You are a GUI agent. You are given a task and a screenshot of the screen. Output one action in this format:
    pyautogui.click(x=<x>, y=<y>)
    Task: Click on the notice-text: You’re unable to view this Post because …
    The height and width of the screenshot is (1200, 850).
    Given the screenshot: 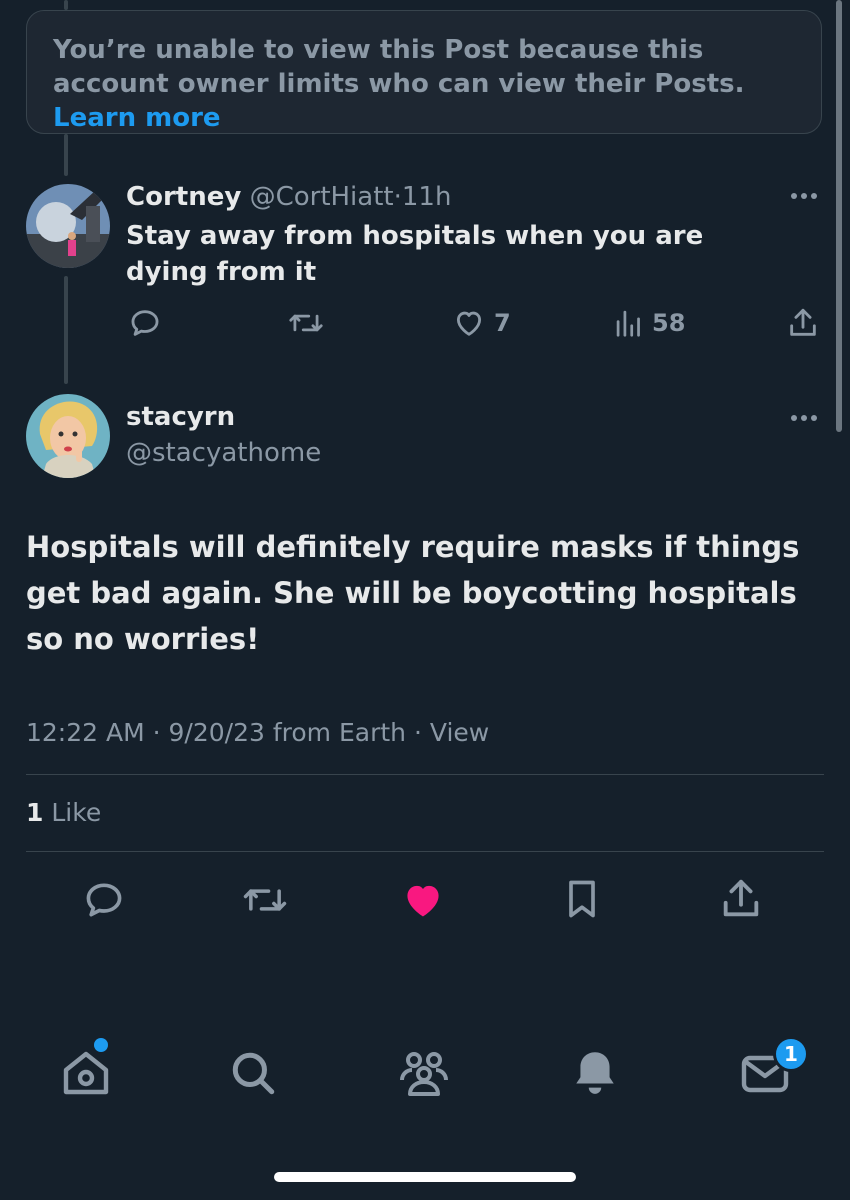 What is the action you would take?
    pyautogui.click(x=399, y=67)
    